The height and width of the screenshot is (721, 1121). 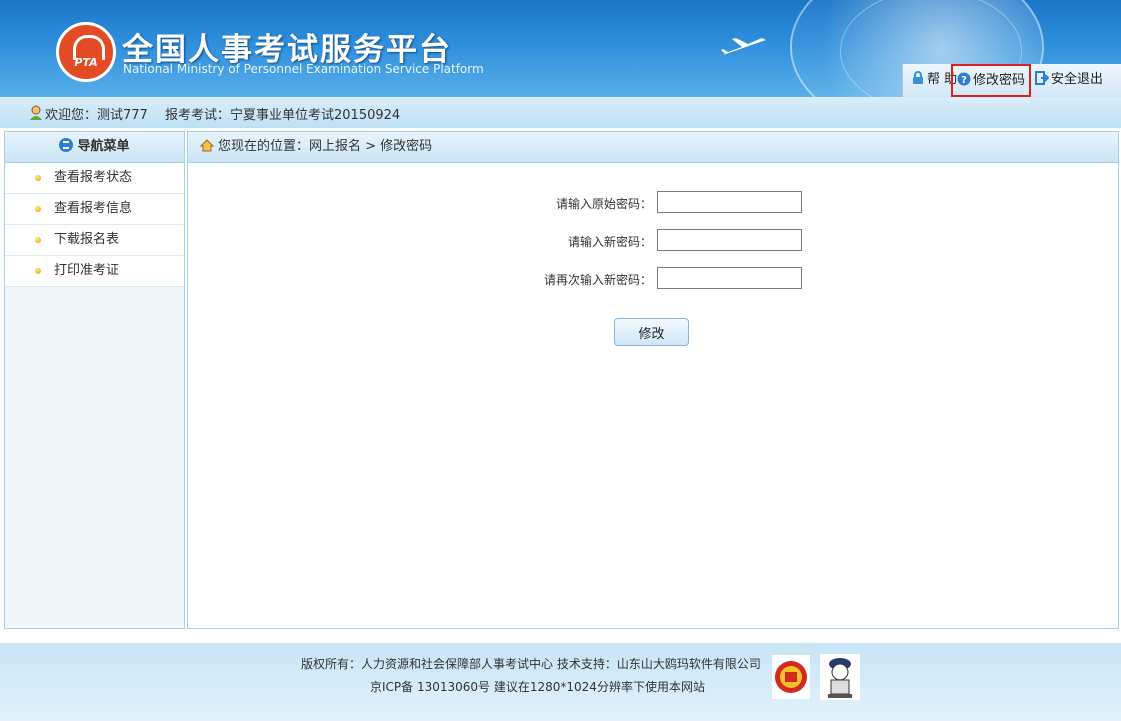 What do you see at coordinates (87, 239) in the screenshot?
I see `sidebar-item-label: 下载报名表` at bounding box center [87, 239].